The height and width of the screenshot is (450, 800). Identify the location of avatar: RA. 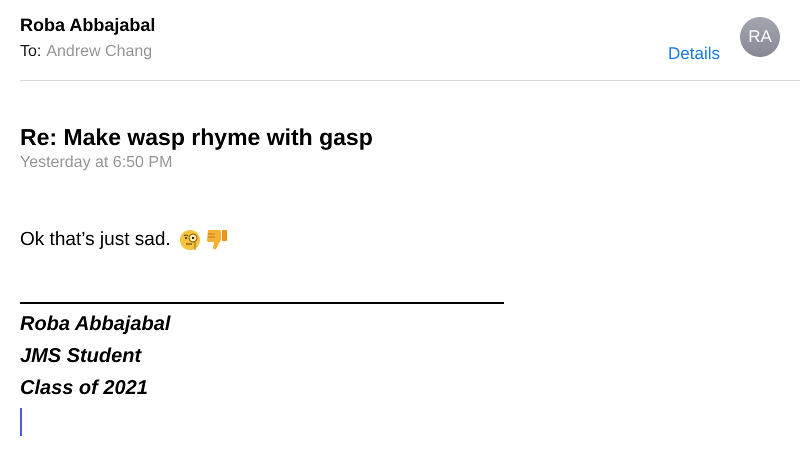
(760, 37).